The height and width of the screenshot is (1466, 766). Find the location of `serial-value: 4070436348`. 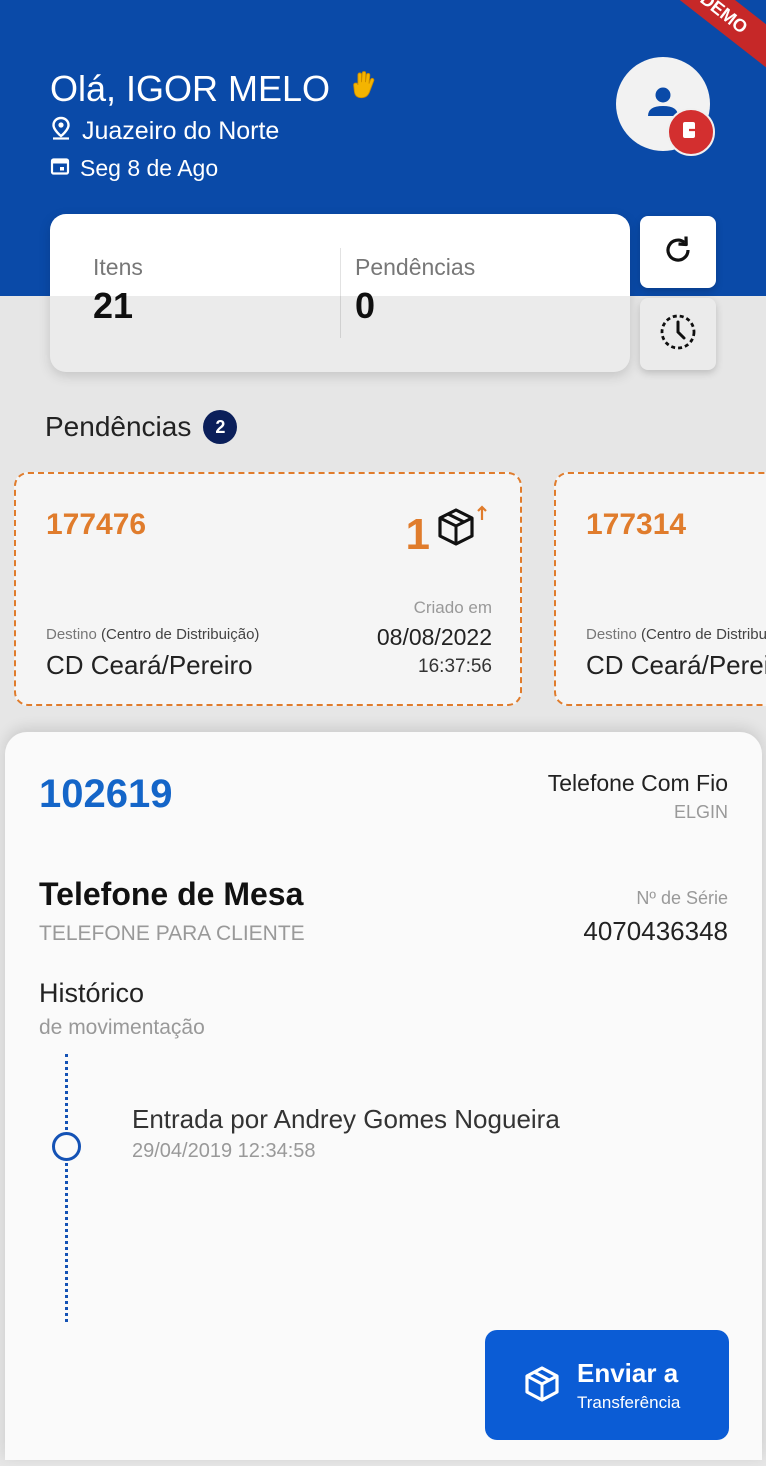

serial-value: 4070436348 is located at coordinates (655, 931).